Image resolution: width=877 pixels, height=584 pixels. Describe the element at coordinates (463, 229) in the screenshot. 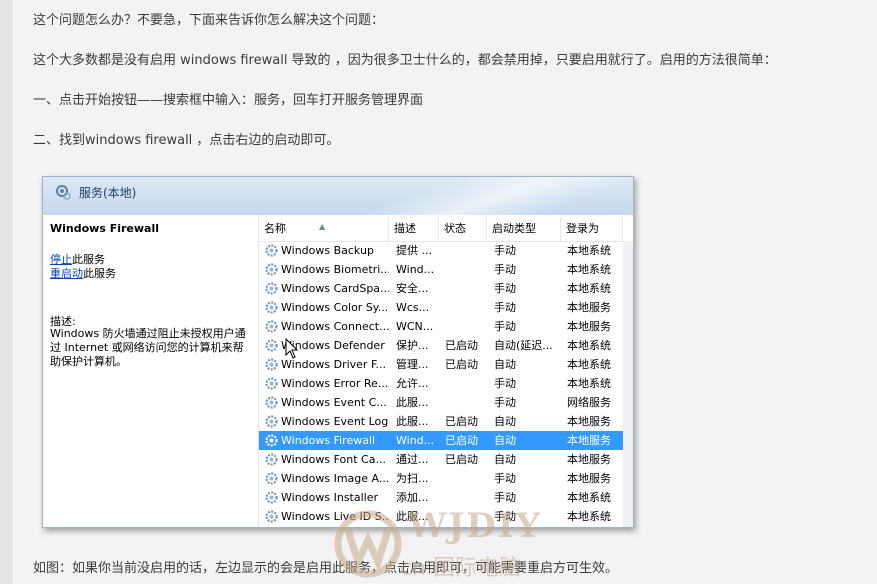

I see `column-header-state: 状态` at that location.